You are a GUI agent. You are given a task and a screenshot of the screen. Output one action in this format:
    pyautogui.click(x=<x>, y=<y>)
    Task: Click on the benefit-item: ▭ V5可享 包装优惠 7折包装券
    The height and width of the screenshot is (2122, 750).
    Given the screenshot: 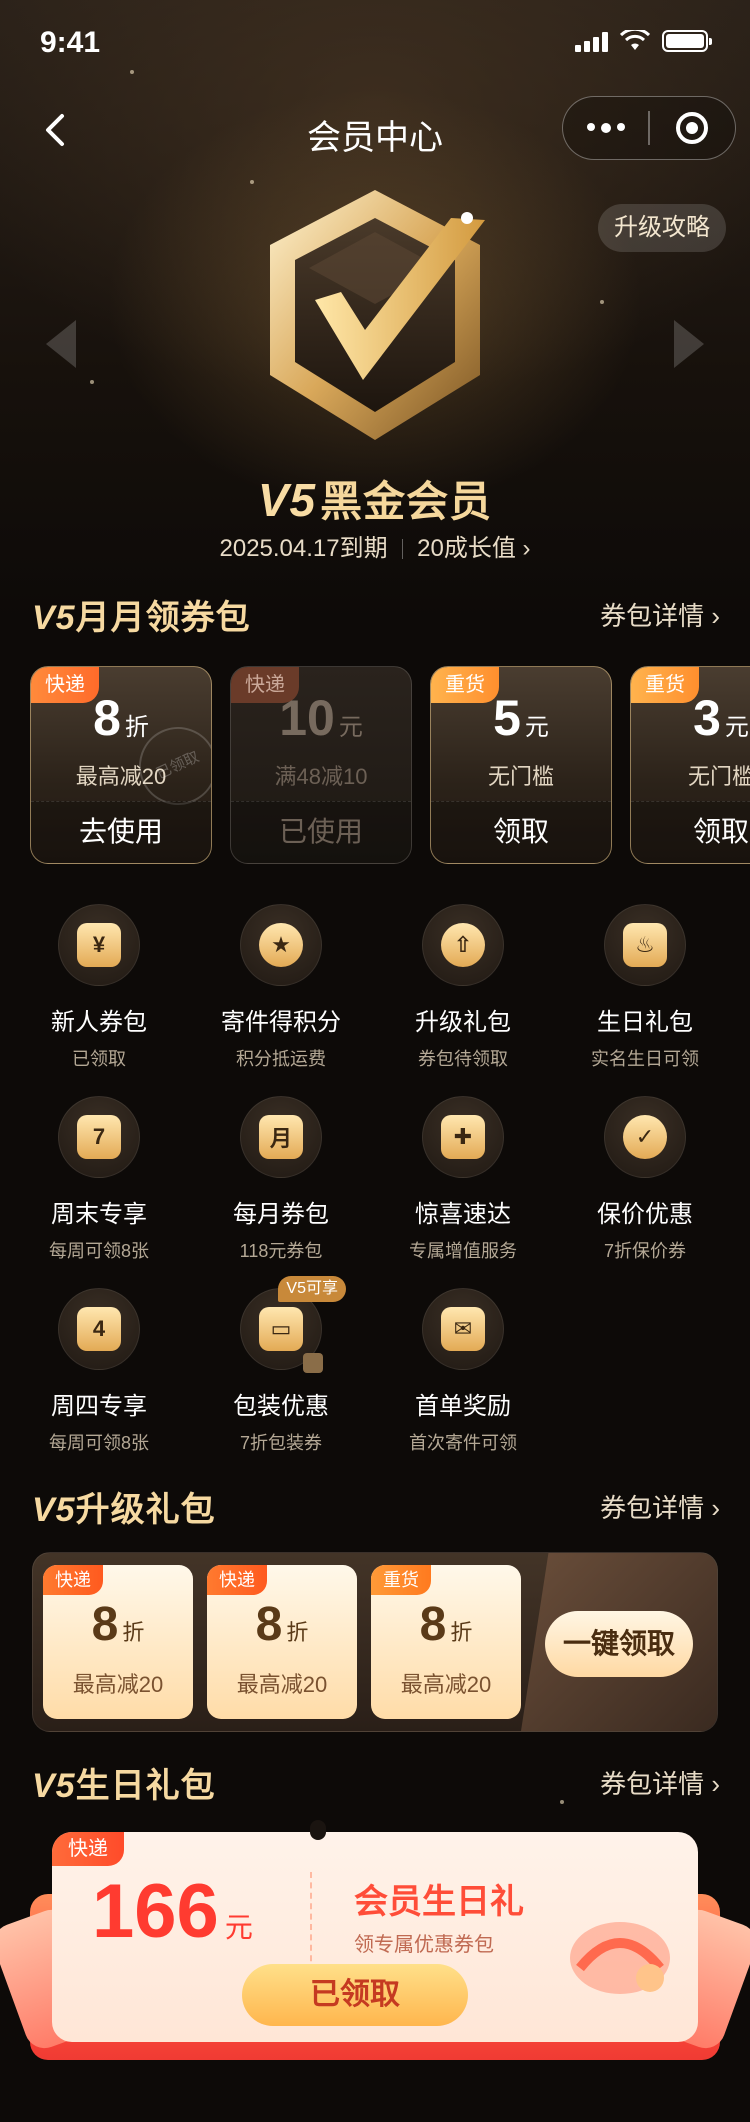 What is the action you would take?
    pyautogui.click(x=281, y=1365)
    